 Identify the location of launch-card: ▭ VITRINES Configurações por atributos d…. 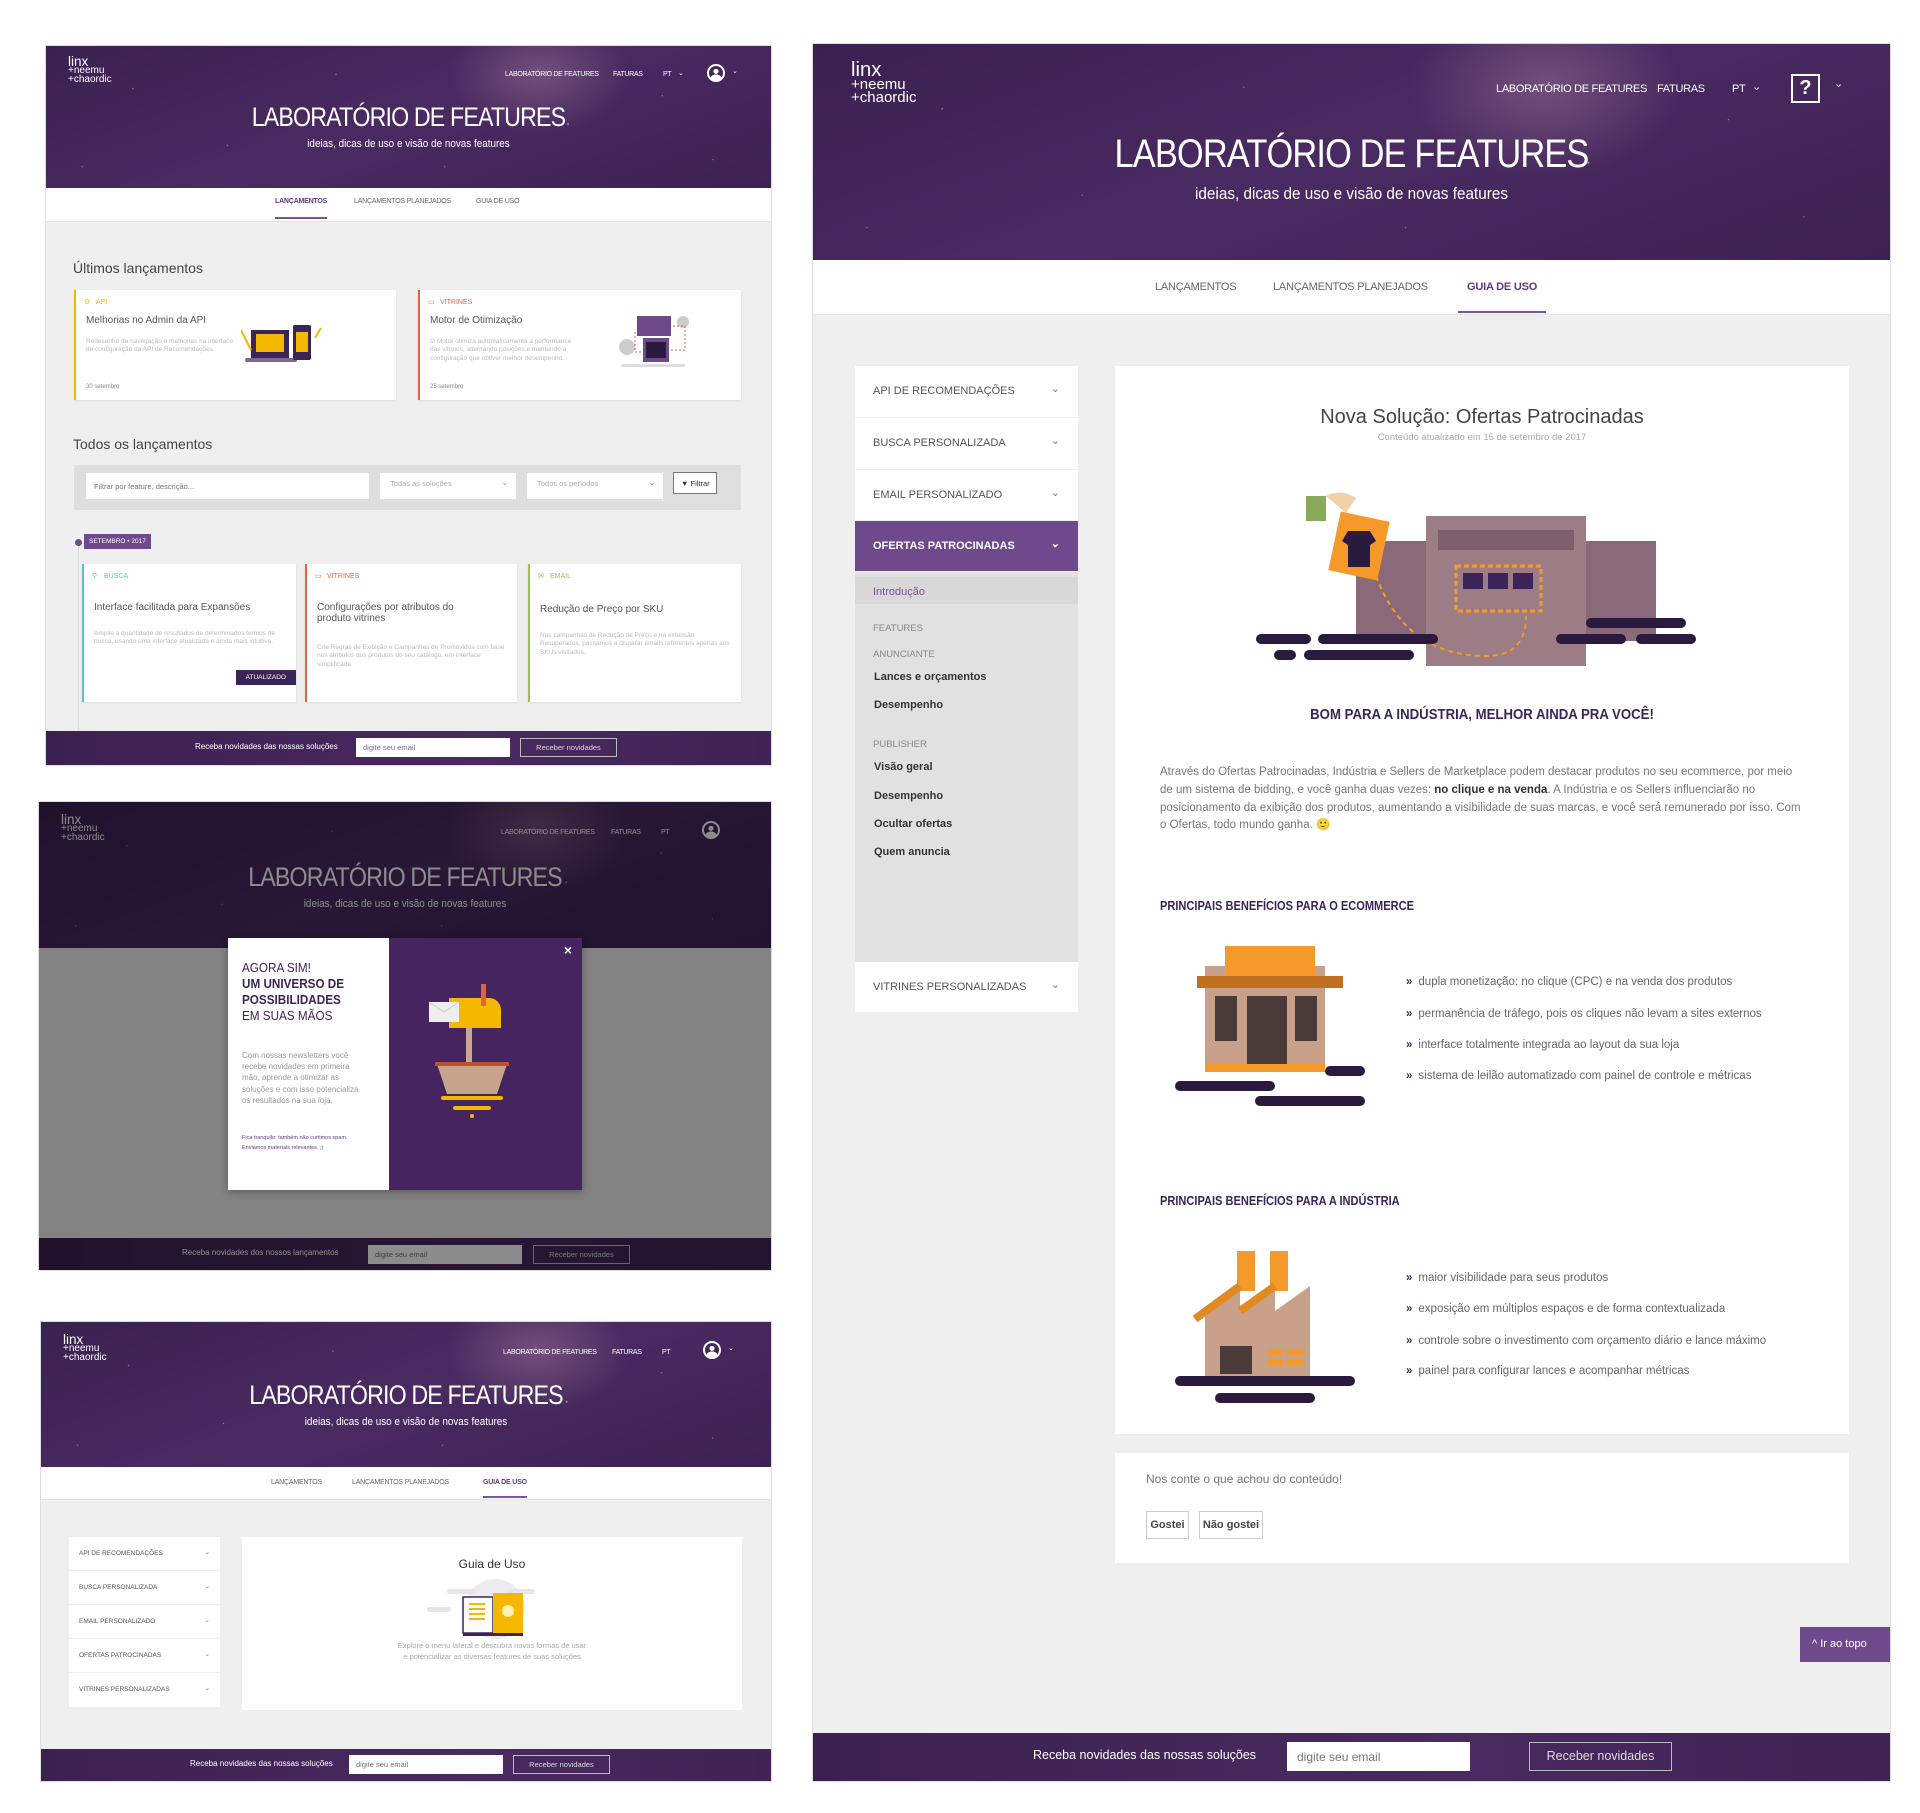
(411, 633).